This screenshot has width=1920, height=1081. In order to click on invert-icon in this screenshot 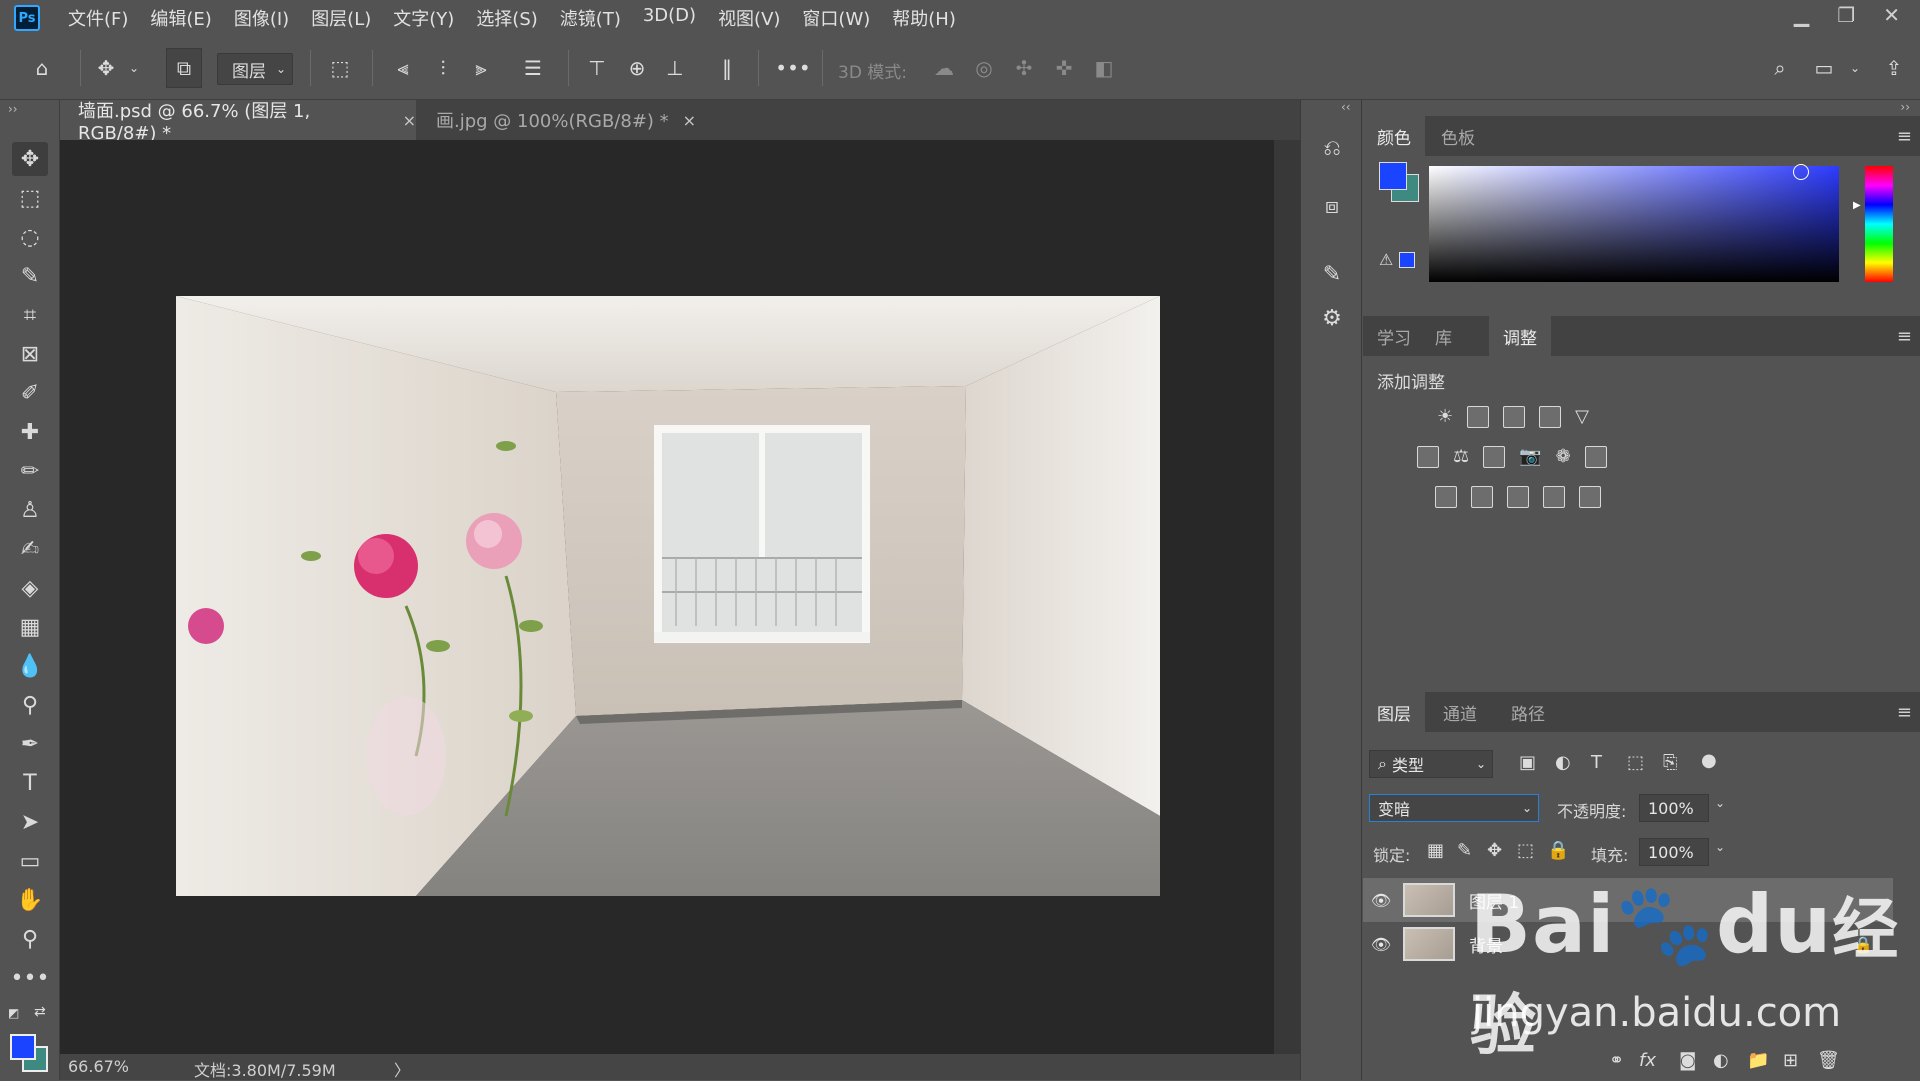, I will do `click(1446, 497)`.